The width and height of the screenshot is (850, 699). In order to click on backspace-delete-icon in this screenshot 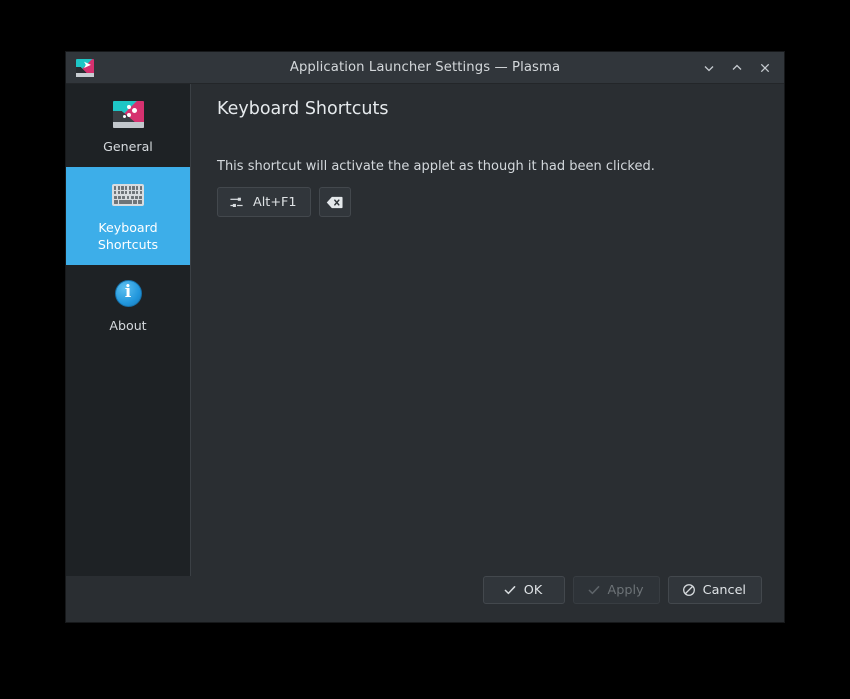, I will do `click(334, 202)`.